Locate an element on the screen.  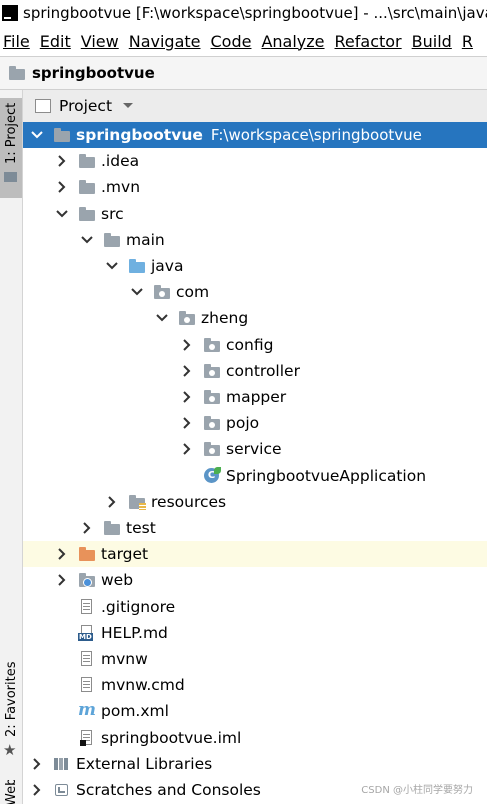
tree-item-label: Scratches and Consoles is located at coordinates (168, 790).